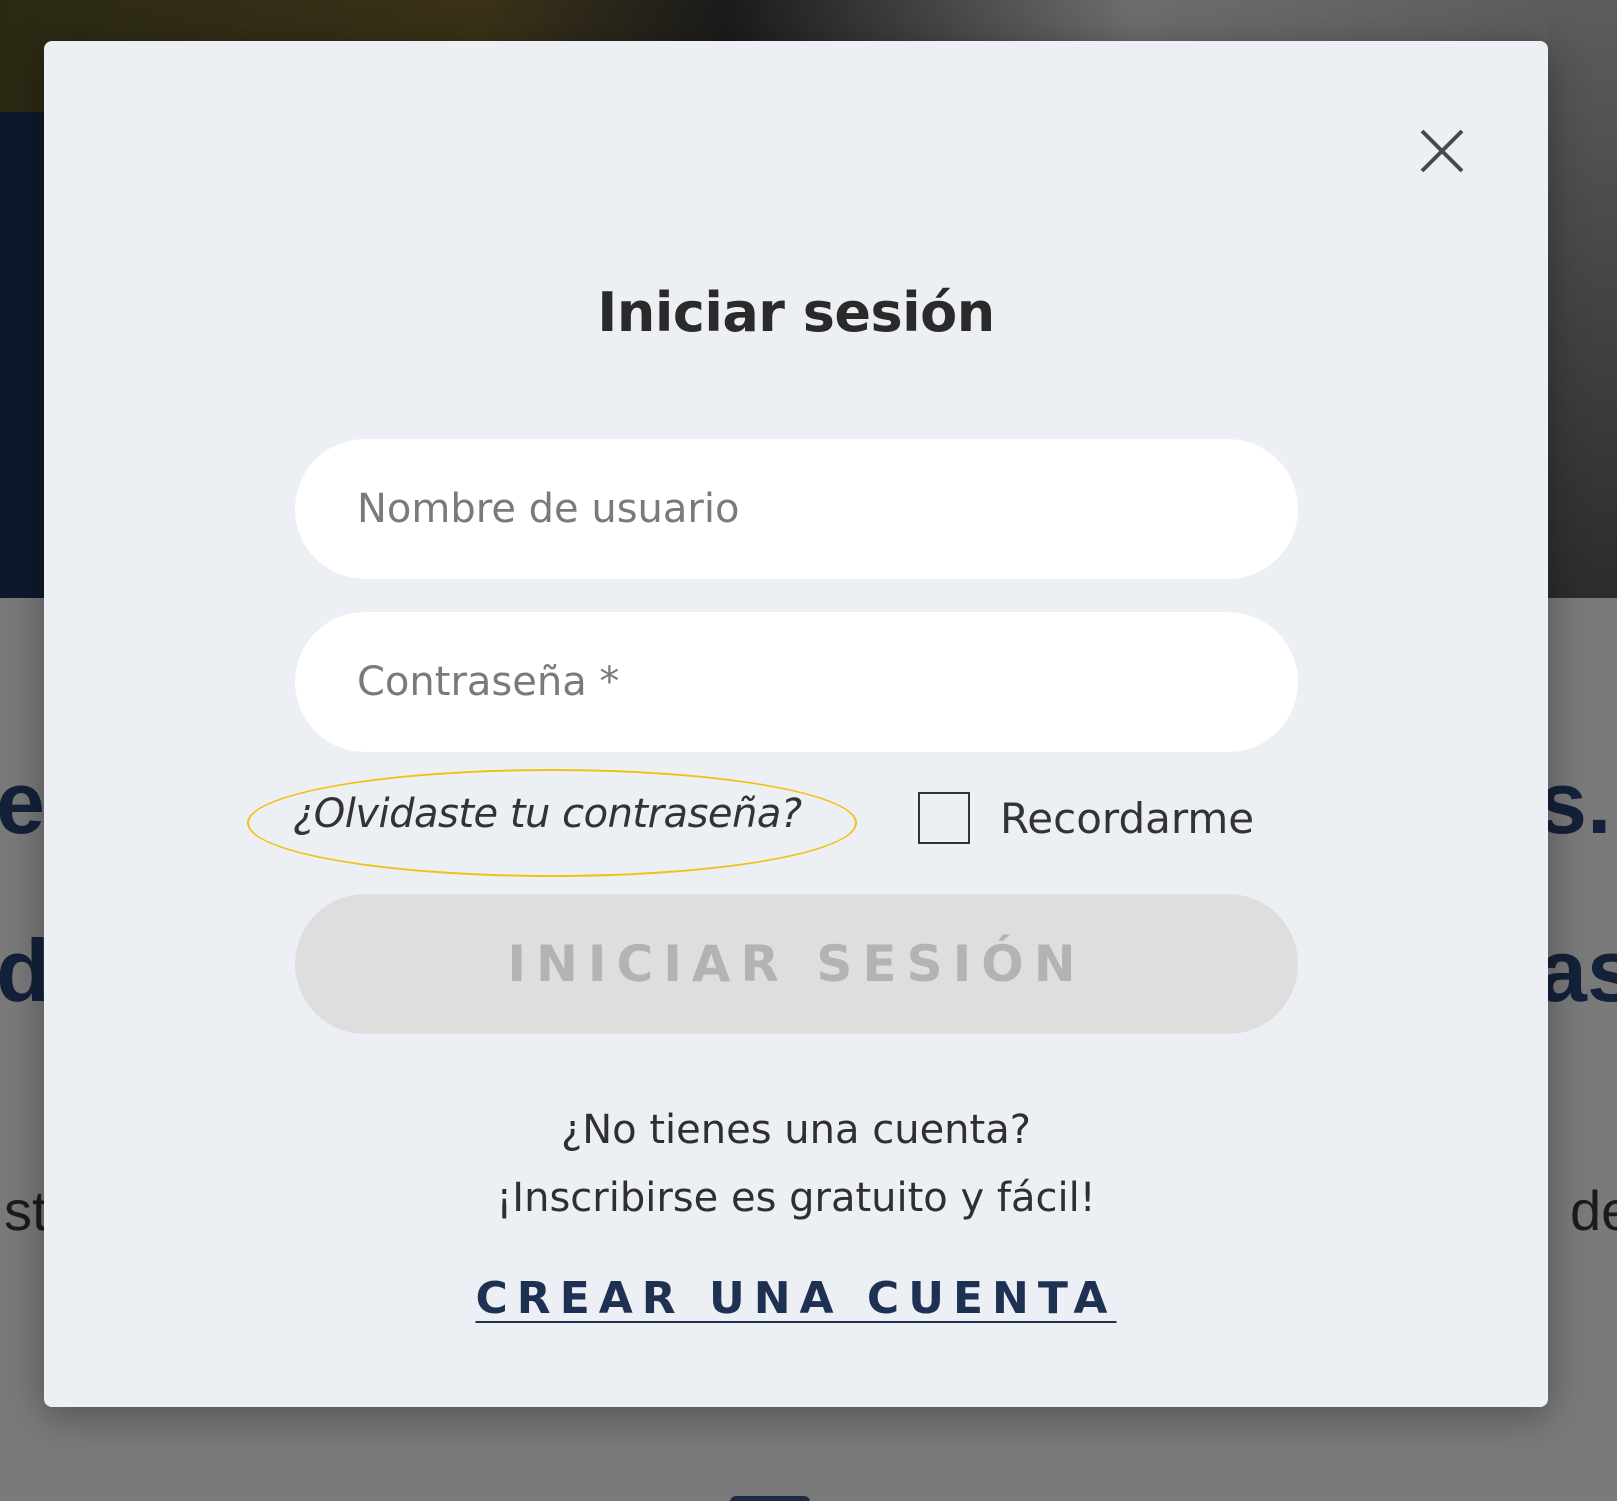 The width and height of the screenshot is (1617, 1501). I want to click on username-input, so click(796, 509).